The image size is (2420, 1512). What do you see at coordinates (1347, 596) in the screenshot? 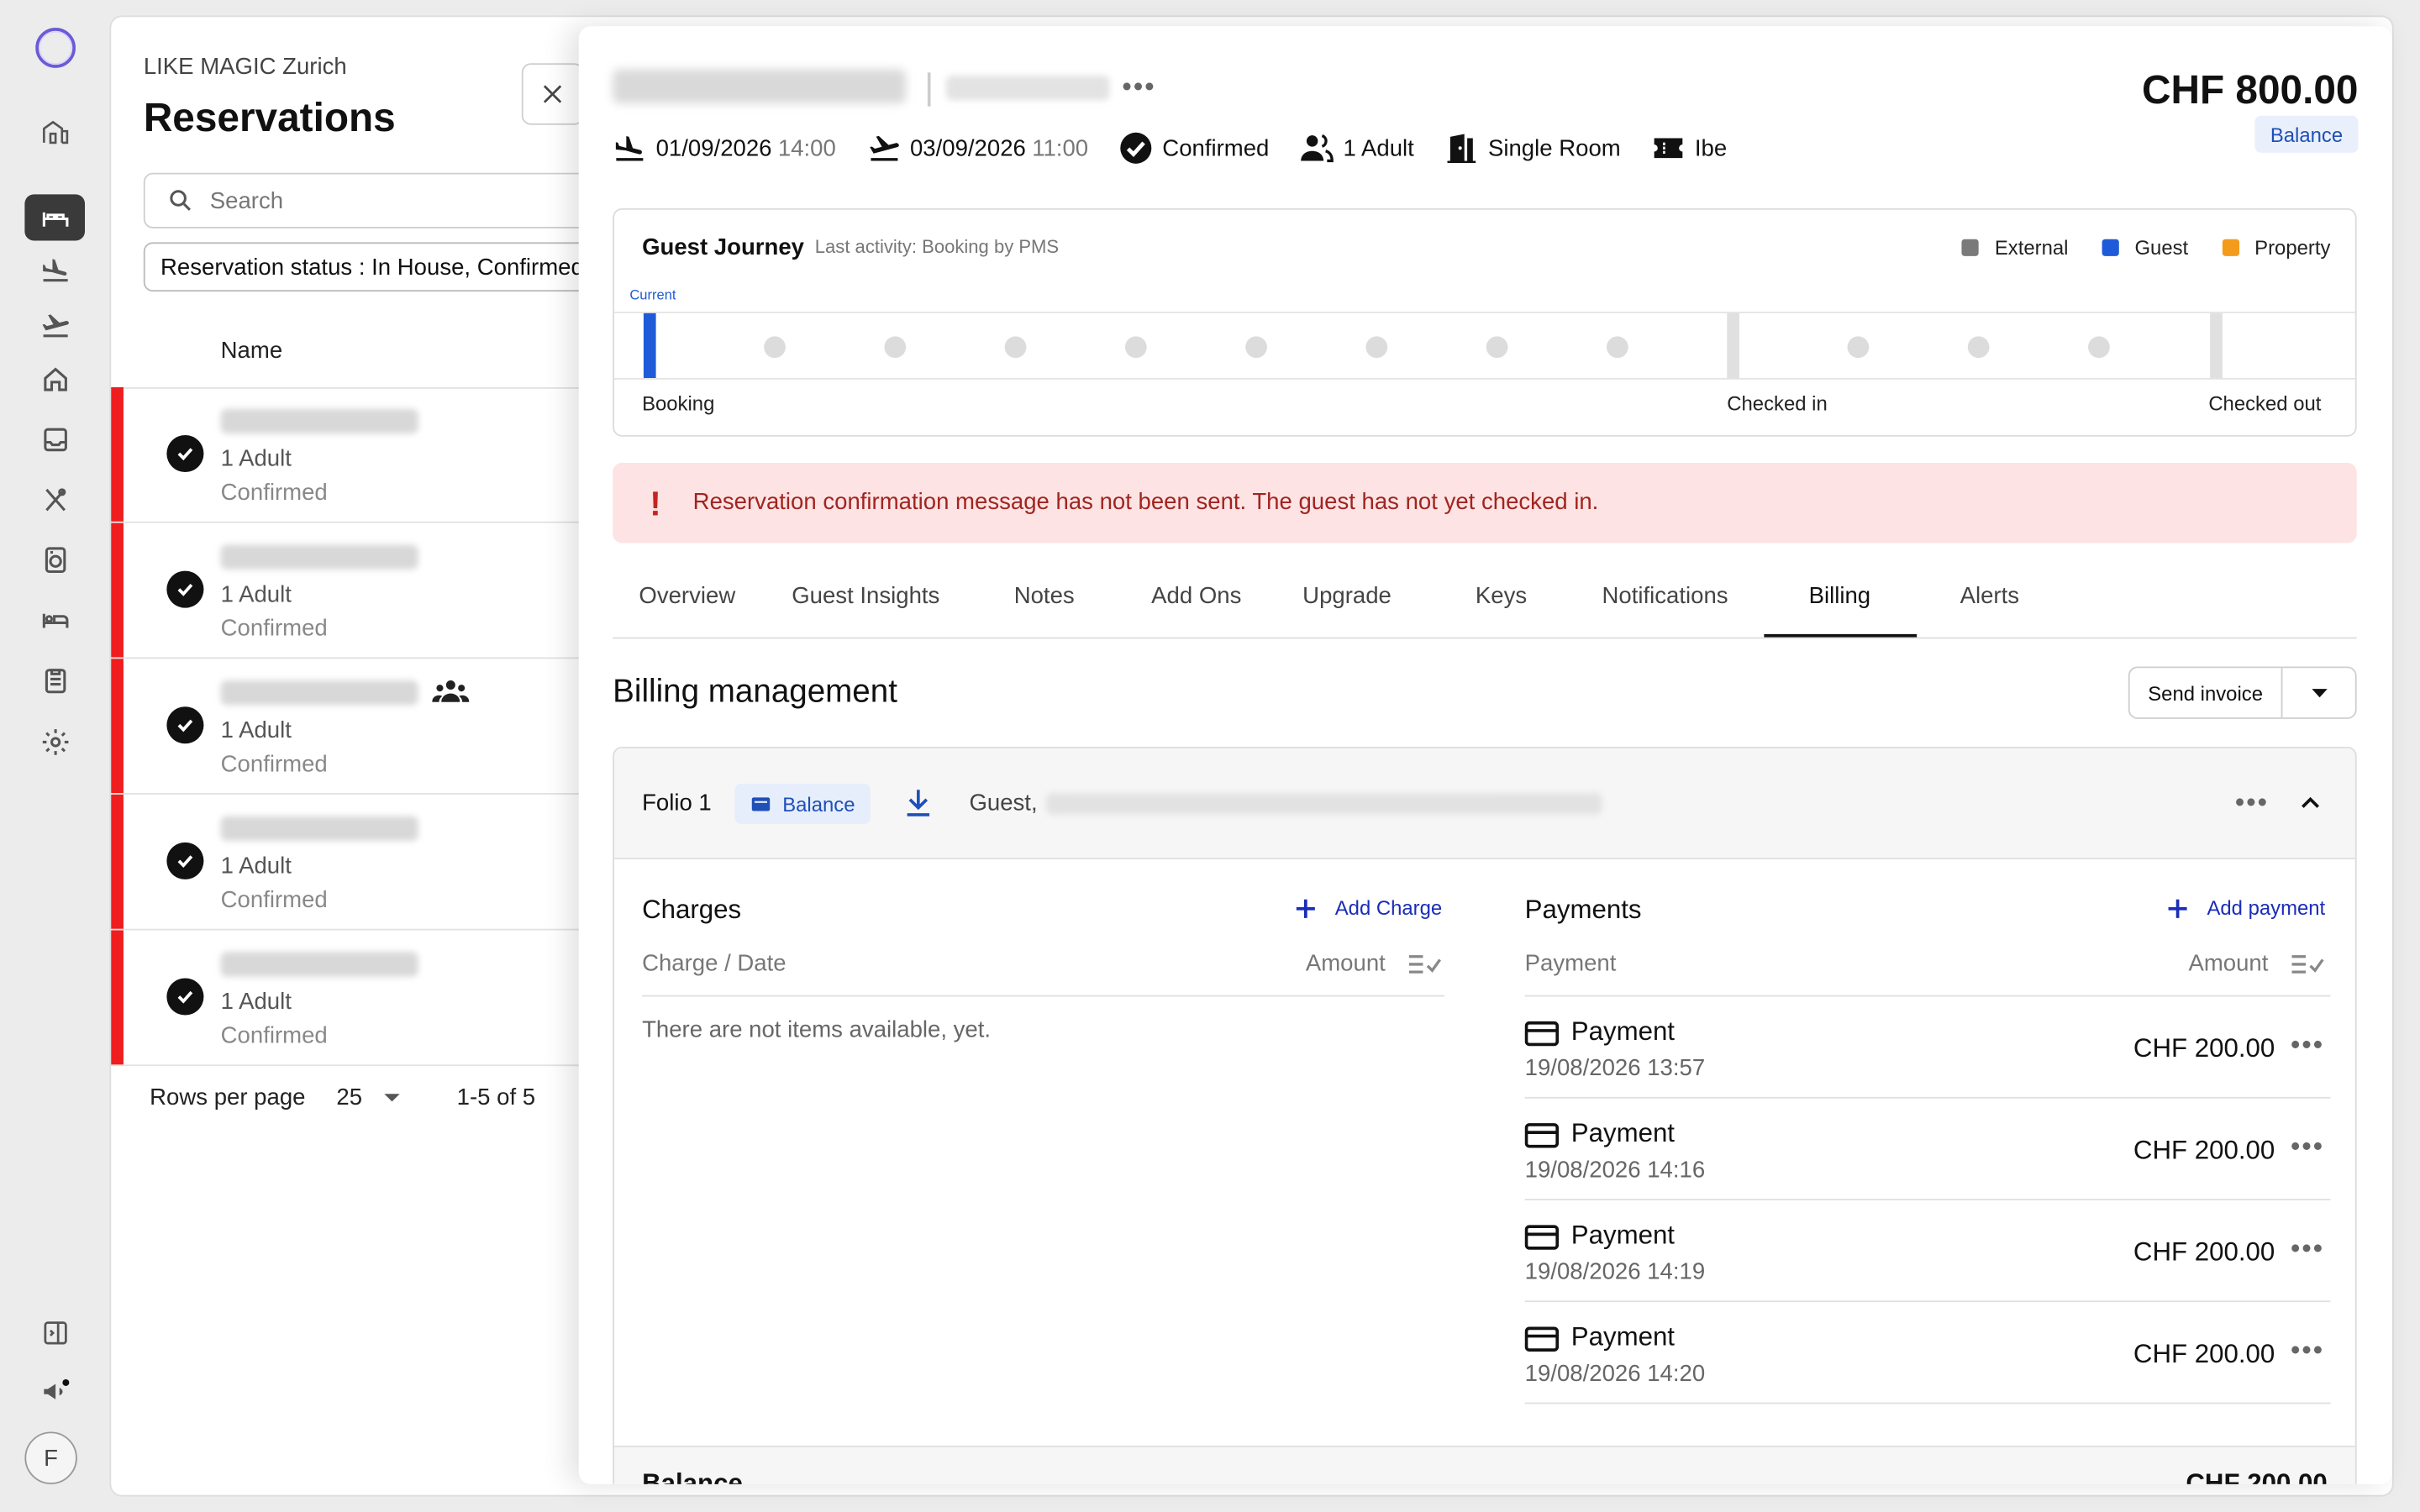
I see `tab-upgrade: Upgrade` at bounding box center [1347, 596].